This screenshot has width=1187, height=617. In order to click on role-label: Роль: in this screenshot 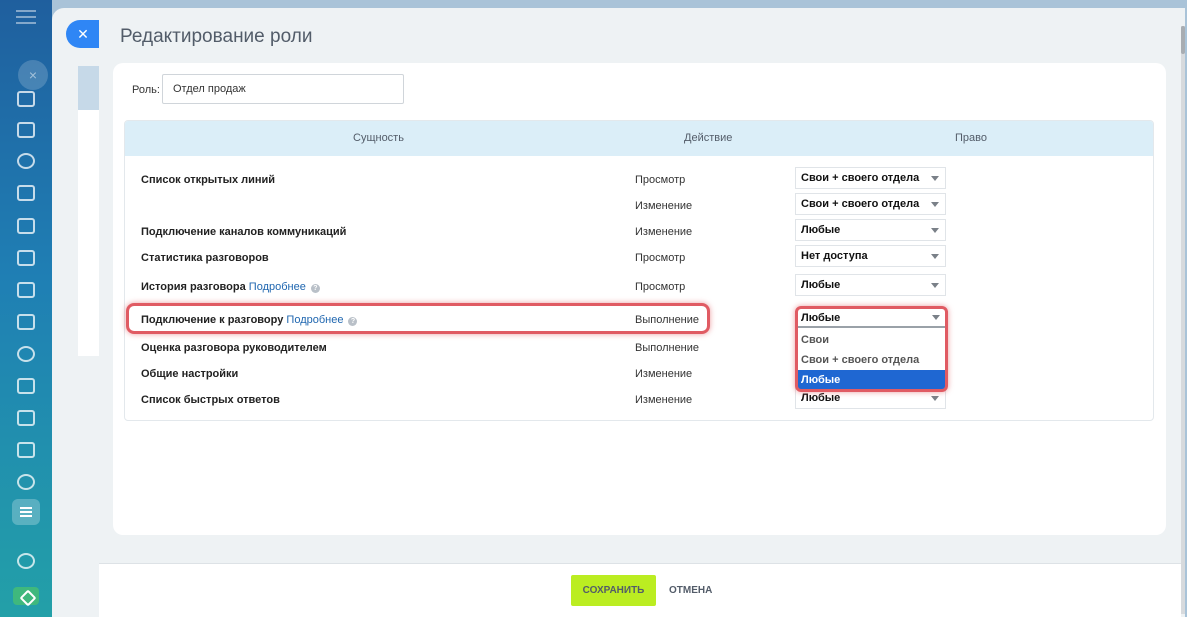, I will do `click(146, 90)`.